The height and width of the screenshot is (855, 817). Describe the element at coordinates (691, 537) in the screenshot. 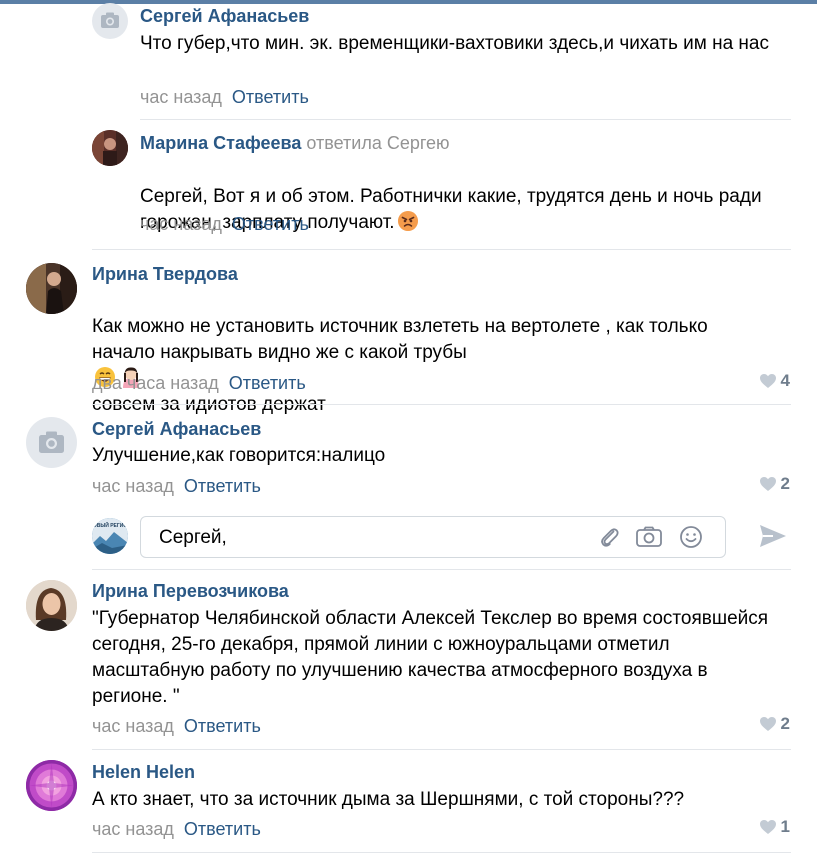

I see `smile-icon` at that location.